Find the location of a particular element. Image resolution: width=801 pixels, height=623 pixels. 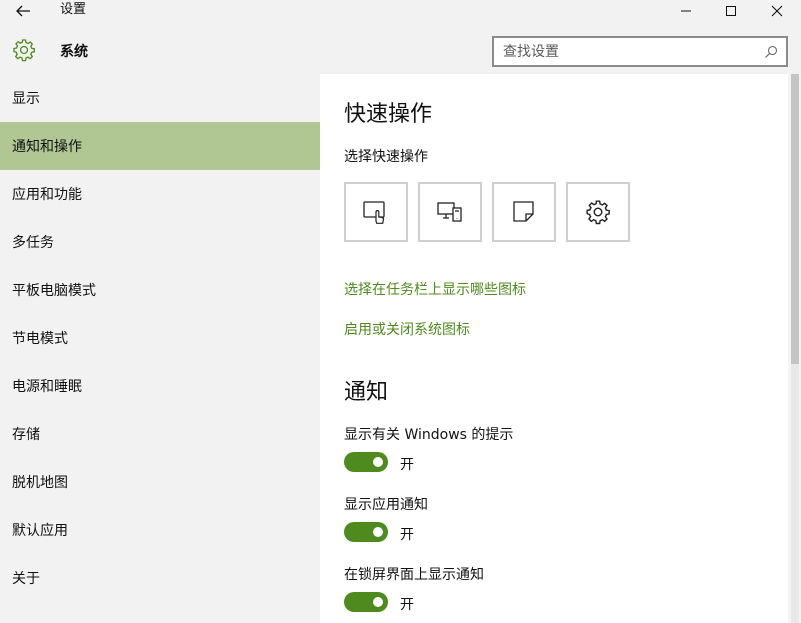

quick-actions-subtitle: 选择快速操作 is located at coordinates (386, 157).